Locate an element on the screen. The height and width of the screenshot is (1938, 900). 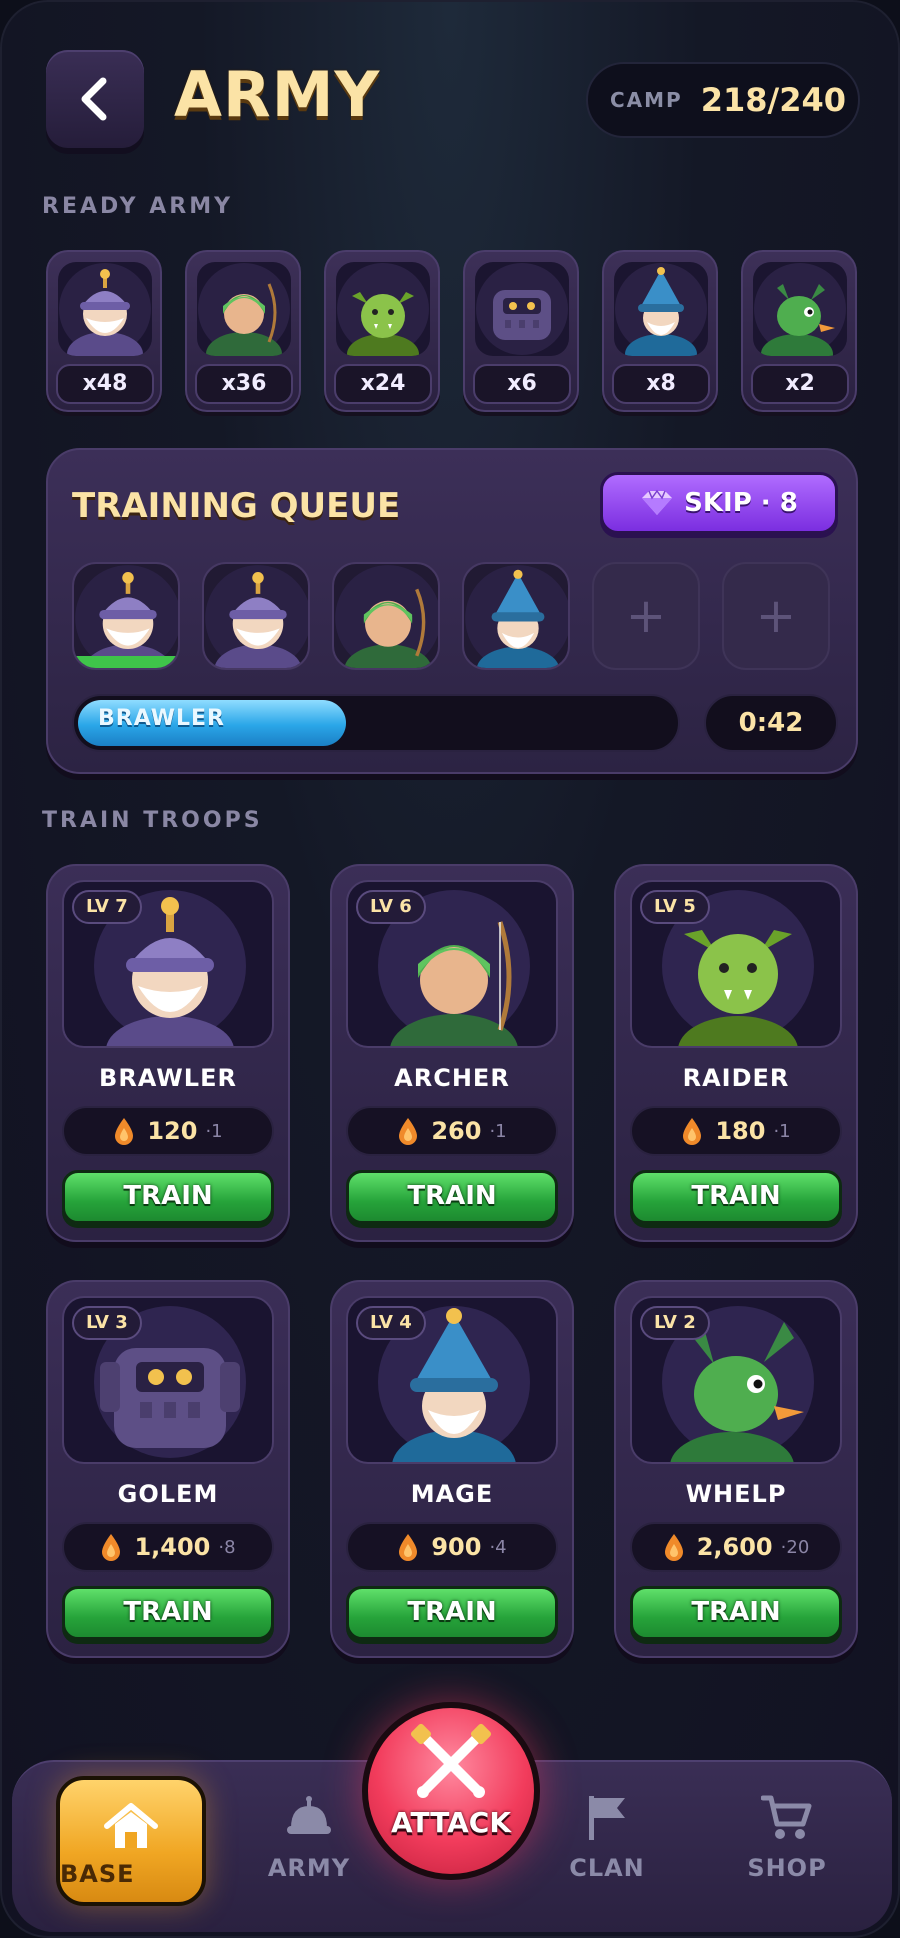
home-icon is located at coordinates (131, 1825).